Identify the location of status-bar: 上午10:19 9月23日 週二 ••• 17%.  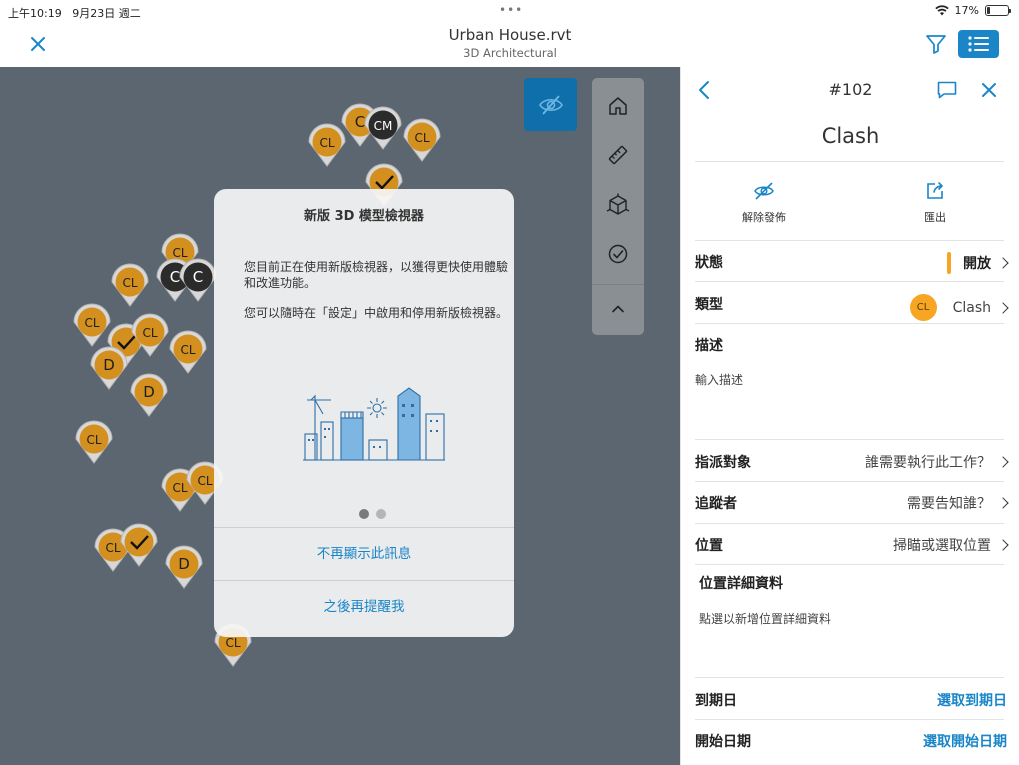
(509, 11).